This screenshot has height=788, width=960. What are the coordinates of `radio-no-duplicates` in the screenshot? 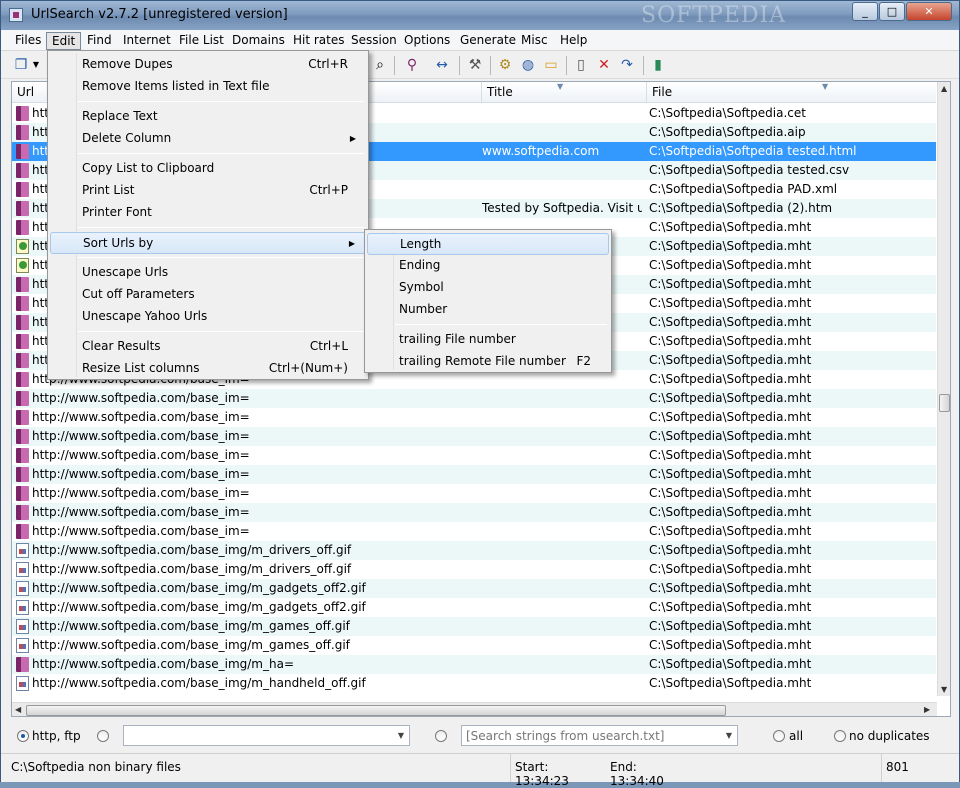 It's located at (840, 736).